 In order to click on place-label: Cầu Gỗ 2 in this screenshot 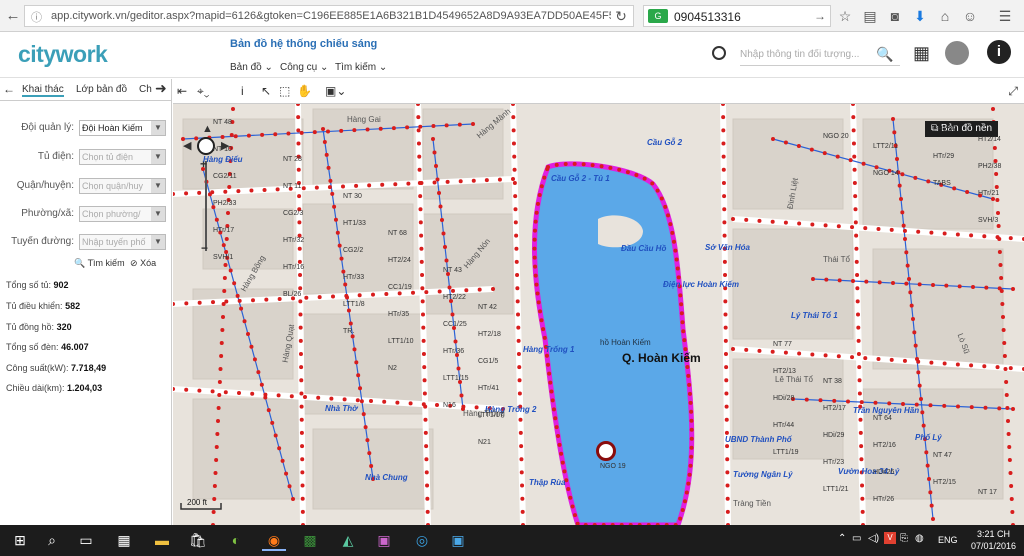, I will do `click(664, 142)`.